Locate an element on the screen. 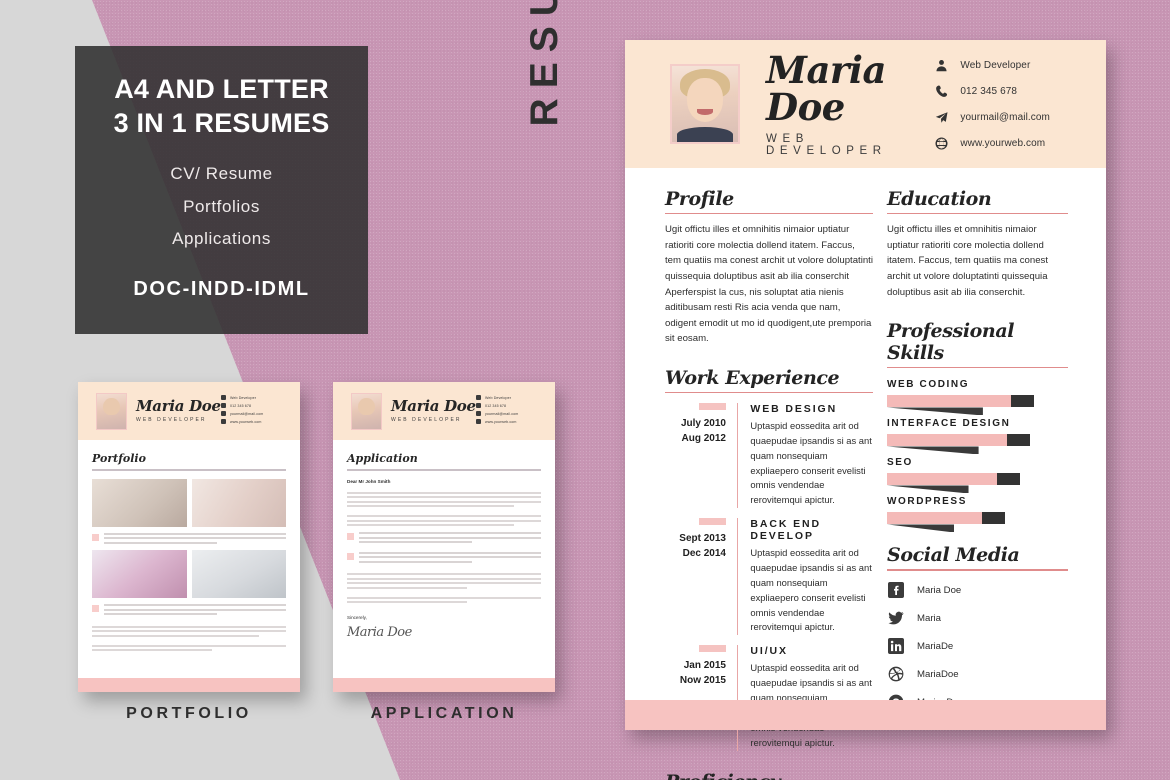 The height and width of the screenshot is (780, 1170). promo-item-applications: Applications is located at coordinates (221, 239).